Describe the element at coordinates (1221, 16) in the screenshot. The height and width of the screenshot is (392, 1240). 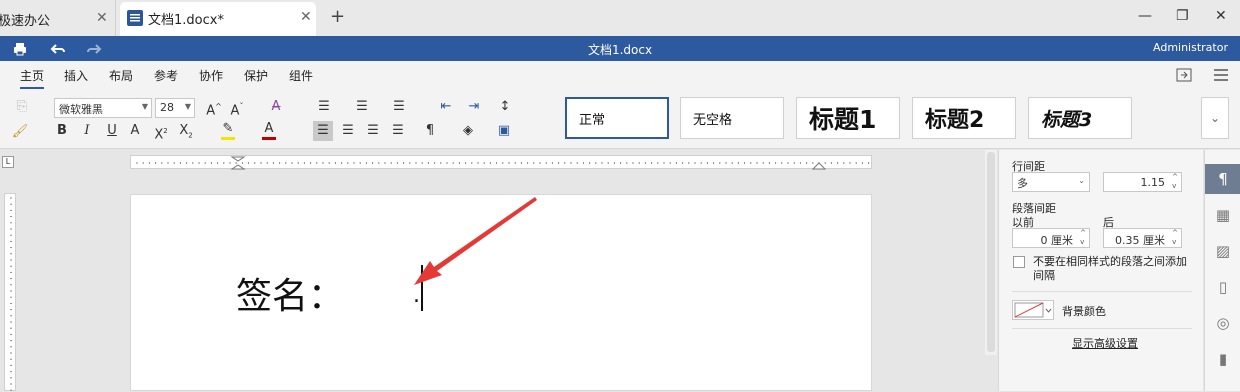
I see `close-window-button: ✕` at that location.